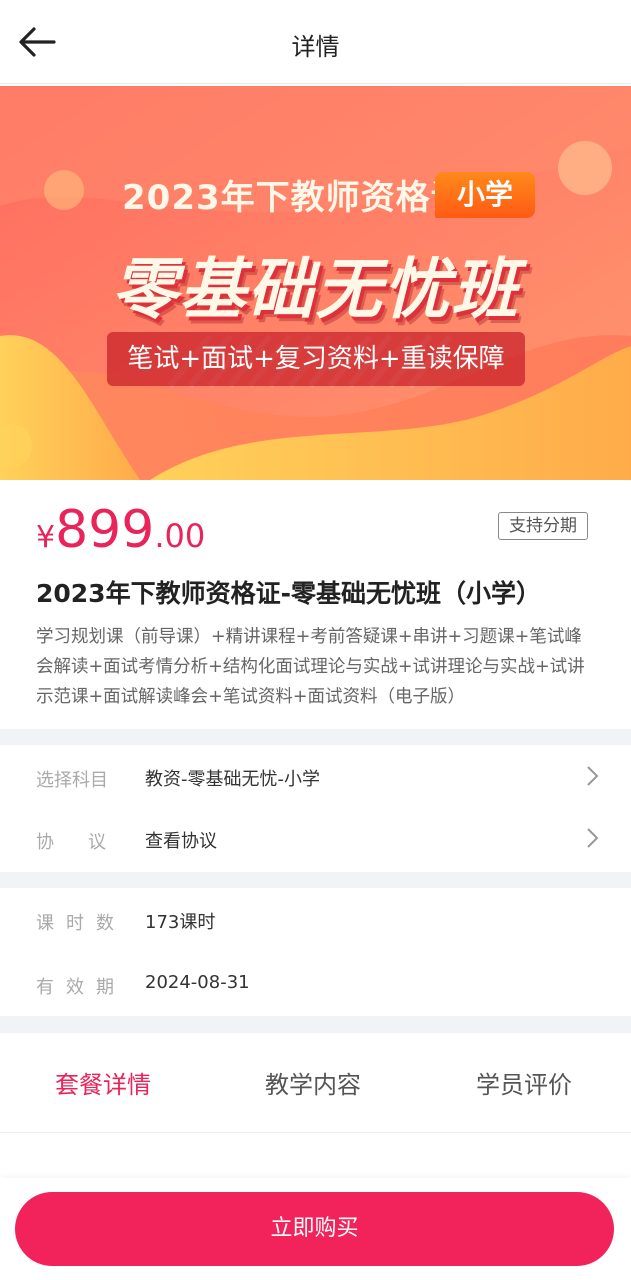 The width and height of the screenshot is (631, 1280). I want to click on detail-tabs: 套餐详情 教学内容 学员评价, so click(315, 1083).